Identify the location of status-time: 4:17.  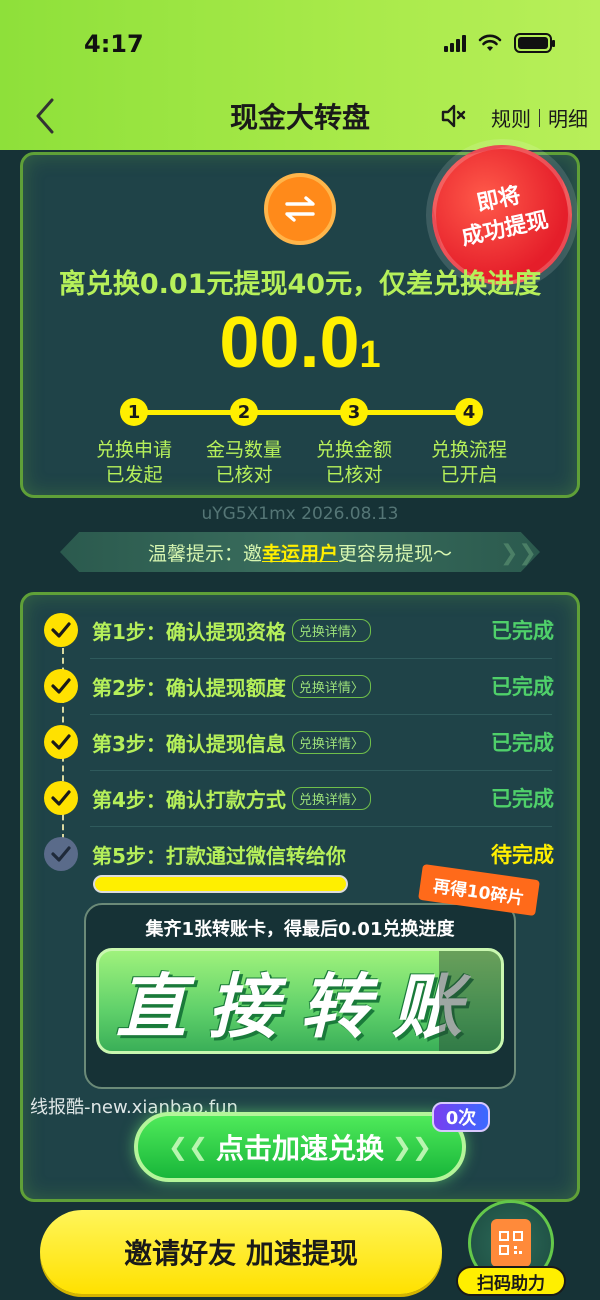
(114, 44).